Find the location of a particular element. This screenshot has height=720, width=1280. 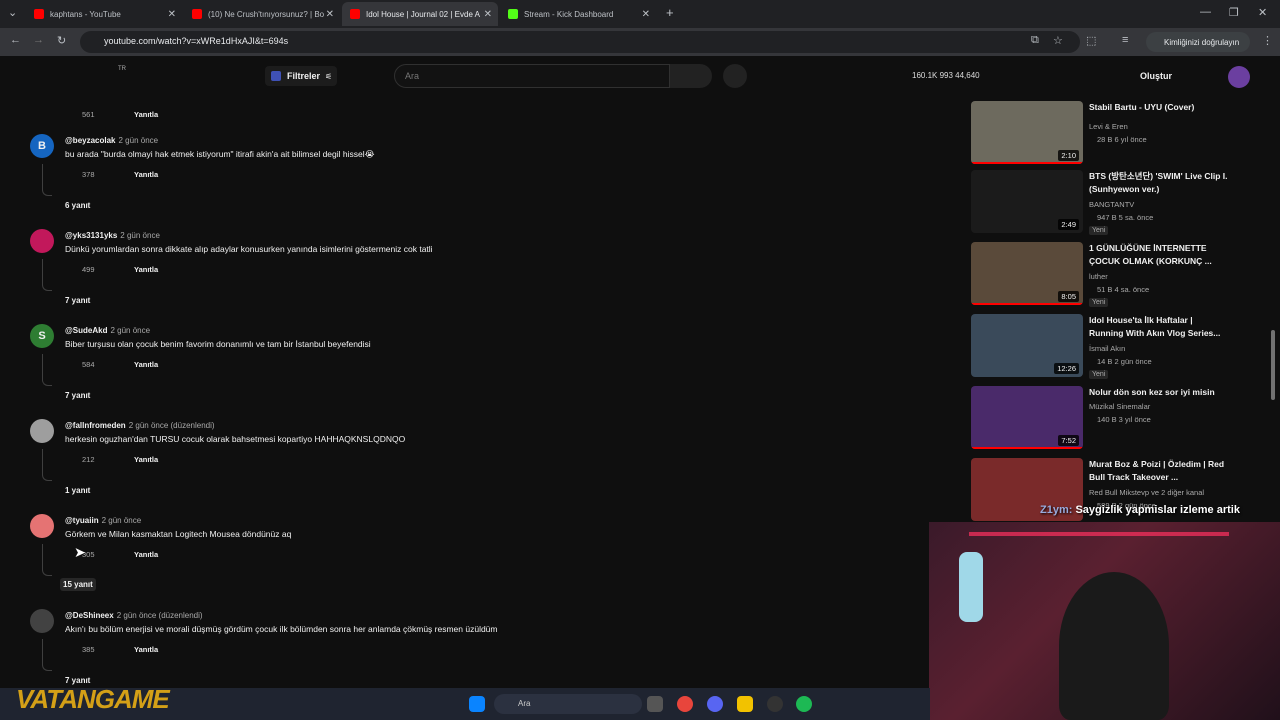

replies-toggle: 6 yanıt is located at coordinates (77, 205).